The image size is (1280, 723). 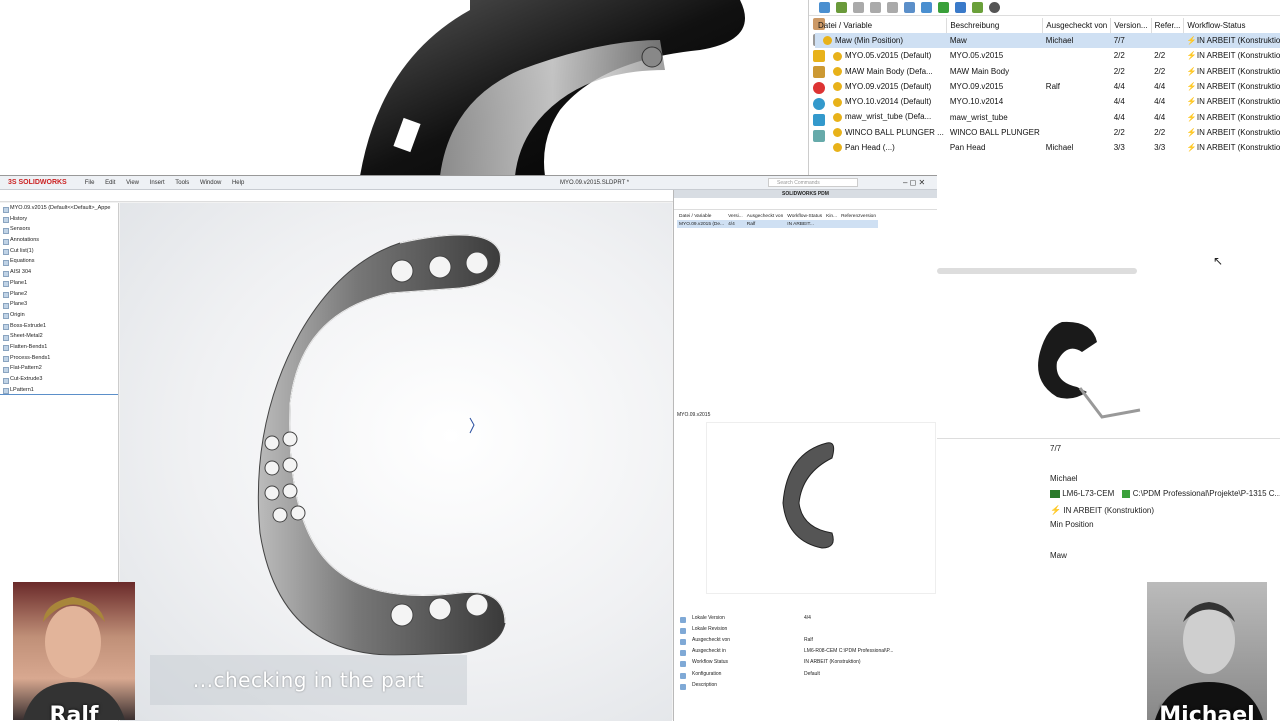 What do you see at coordinates (858, 216) in the screenshot?
I see `mini-col-ref: Referenzversion` at bounding box center [858, 216].